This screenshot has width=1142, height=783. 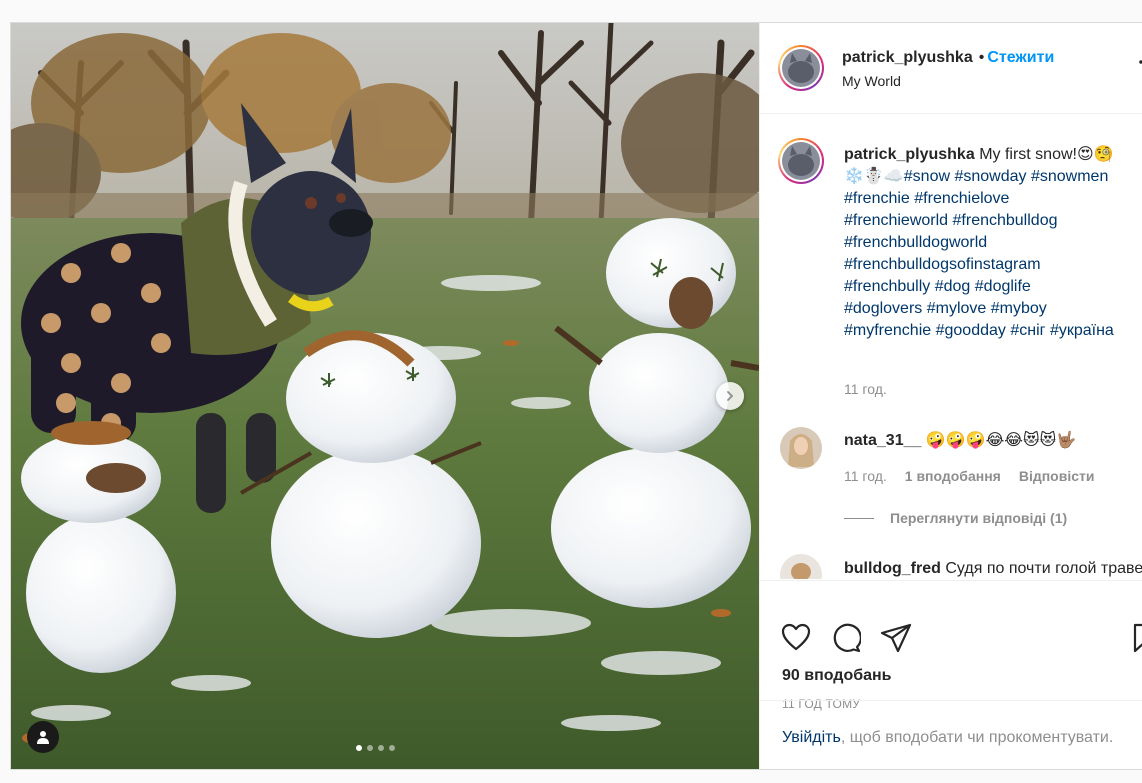 What do you see at coordinates (1020, 57) in the screenshot?
I see `follow-button: Стежити` at bounding box center [1020, 57].